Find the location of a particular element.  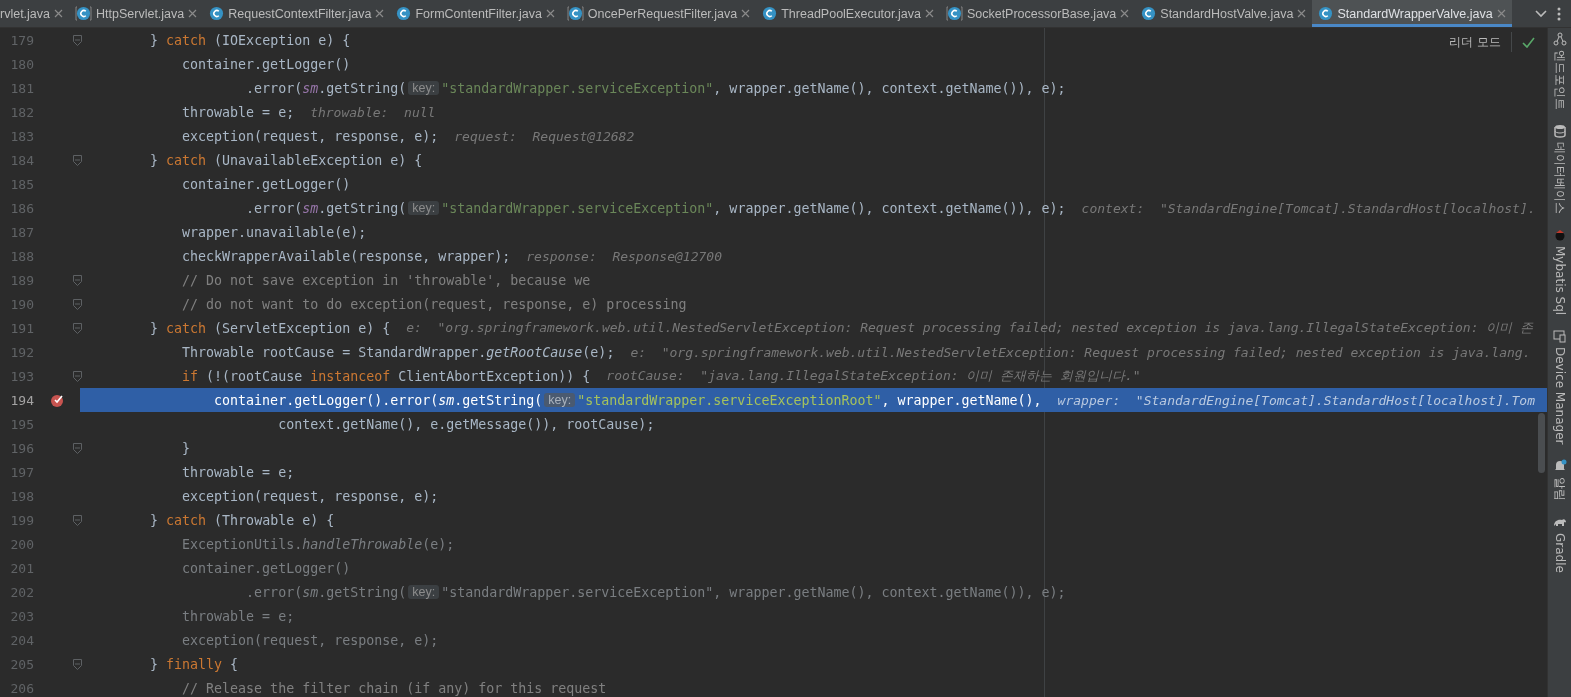

line-number: 182 is located at coordinates (21, 112).